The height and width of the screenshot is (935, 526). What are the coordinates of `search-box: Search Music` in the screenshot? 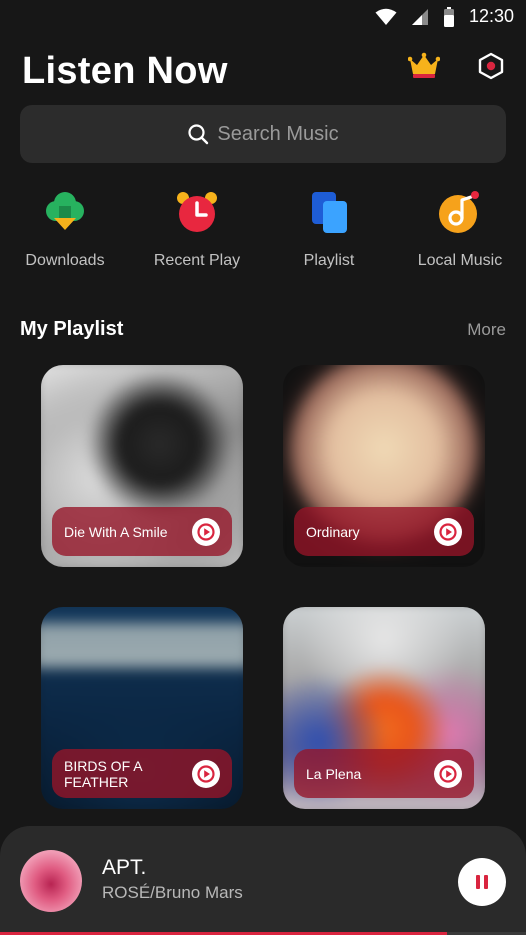 It's located at (263, 134).